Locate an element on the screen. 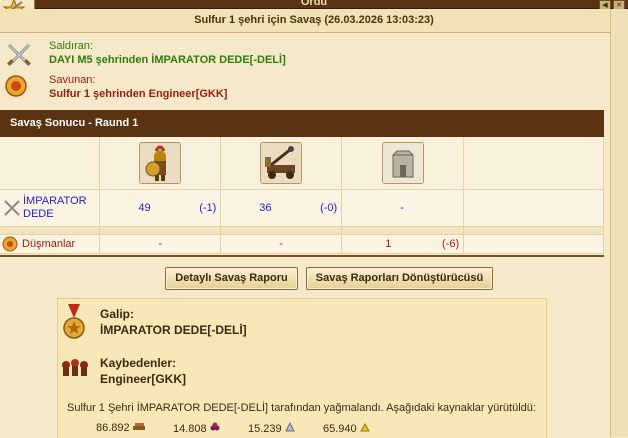  winner-label: Galip: is located at coordinates (117, 314).